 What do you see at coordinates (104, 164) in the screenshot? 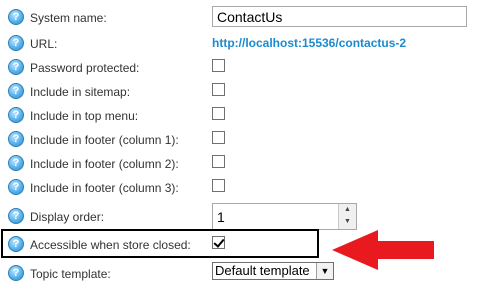
I see `include-in-footer-2-label: Include in footer (column 2):` at bounding box center [104, 164].